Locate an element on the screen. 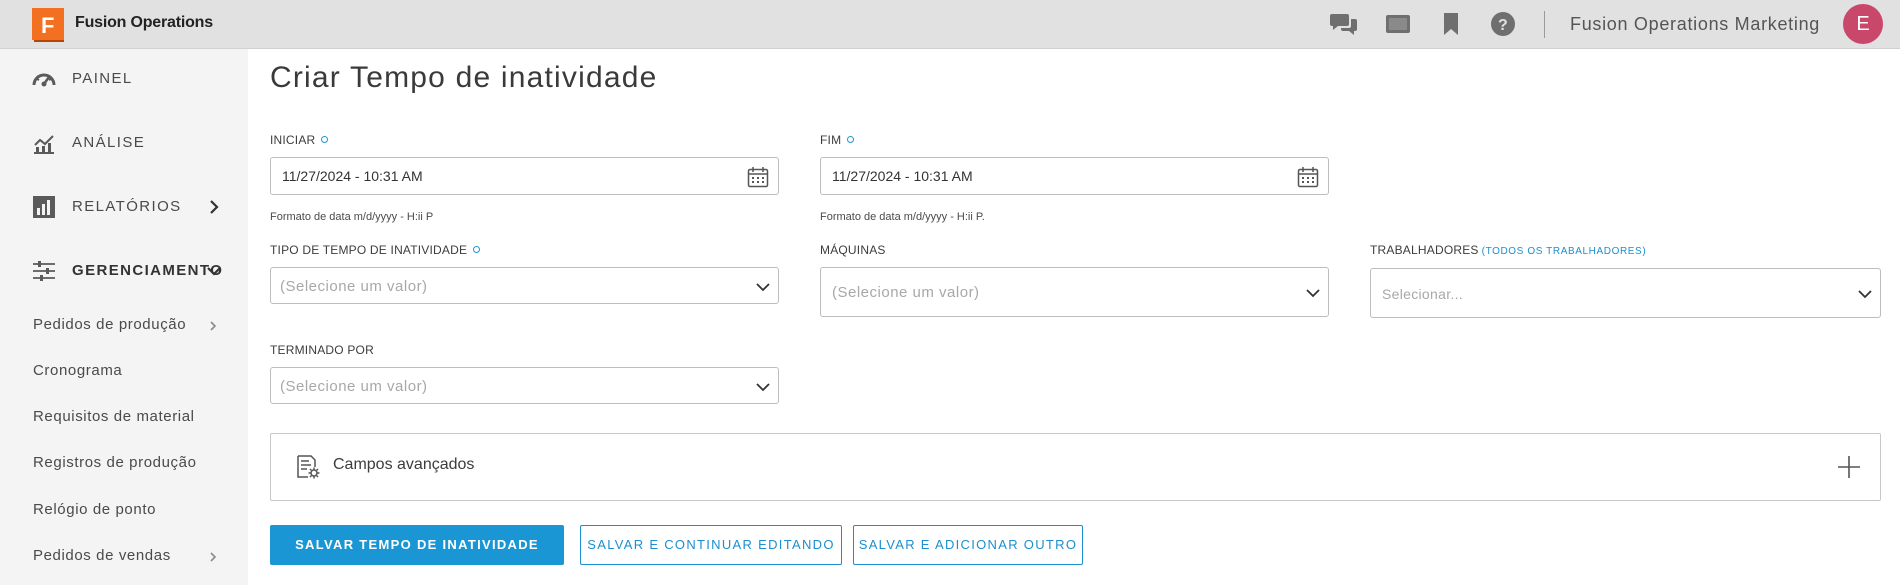 Image resolution: width=1900 pixels, height=585 pixels. machines-label: MÁQUINAS is located at coordinates (853, 250).